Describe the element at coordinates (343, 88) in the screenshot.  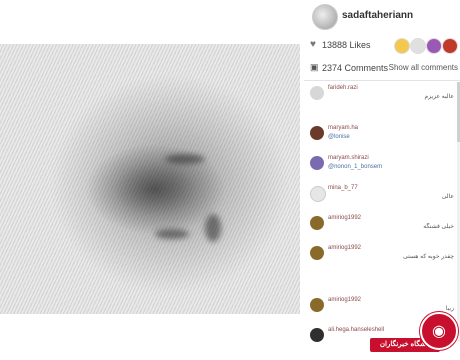
I see `comment-author: farideh.razi` at that location.